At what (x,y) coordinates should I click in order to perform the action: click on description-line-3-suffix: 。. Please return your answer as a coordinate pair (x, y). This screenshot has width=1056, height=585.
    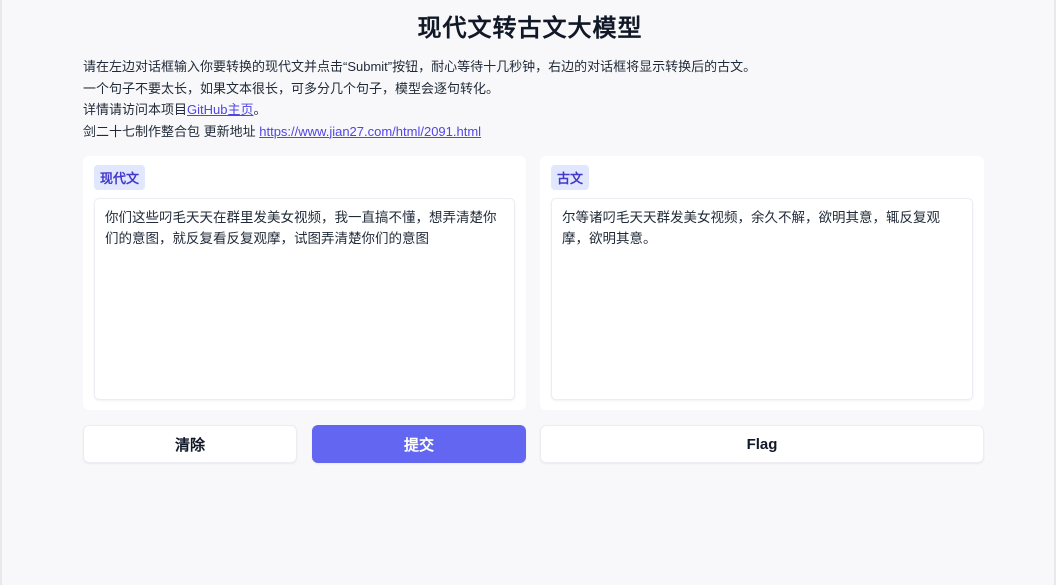
    Looking at the image, I should click on (260, 109).